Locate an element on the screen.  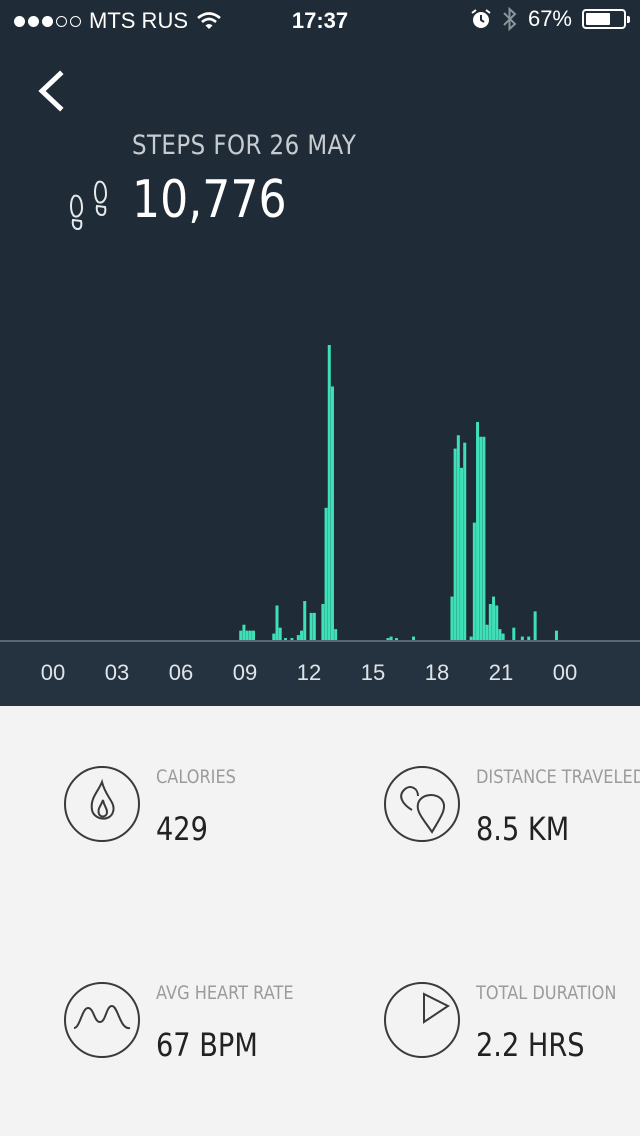
x-tick-label: 15 is located at coordinates (373, 672).